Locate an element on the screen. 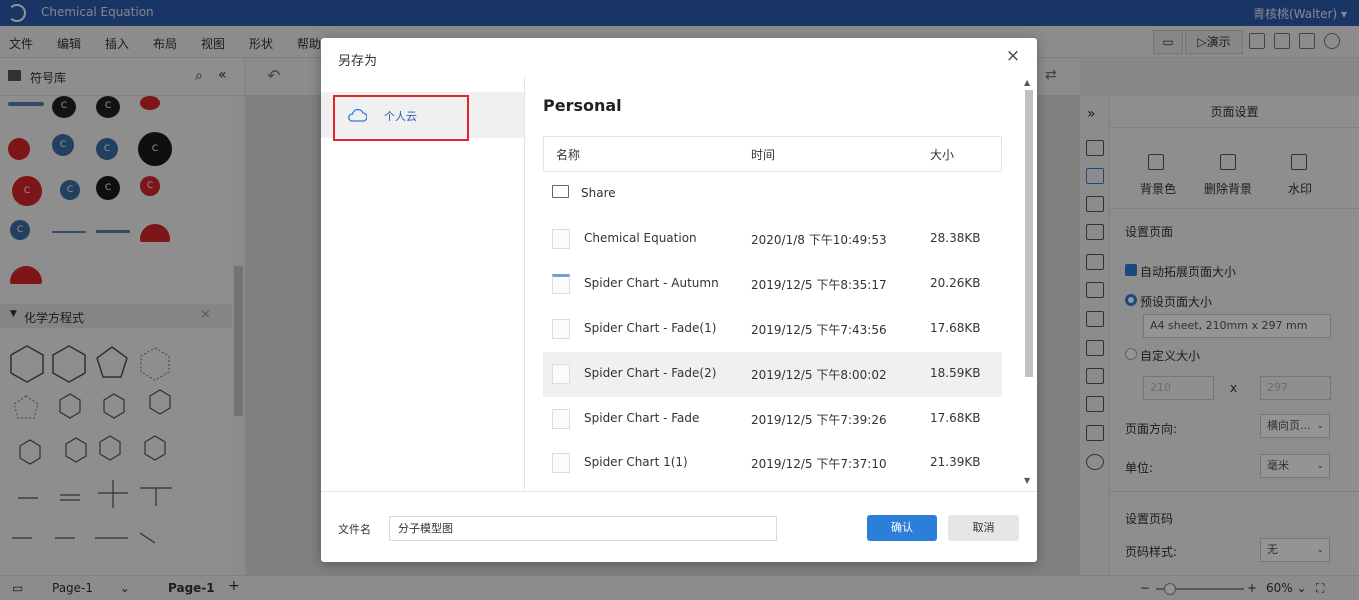 Image resolution: width=1359 pixels, height=600 pixels. folder-heading: Personal is located at coordinates (582, 105).